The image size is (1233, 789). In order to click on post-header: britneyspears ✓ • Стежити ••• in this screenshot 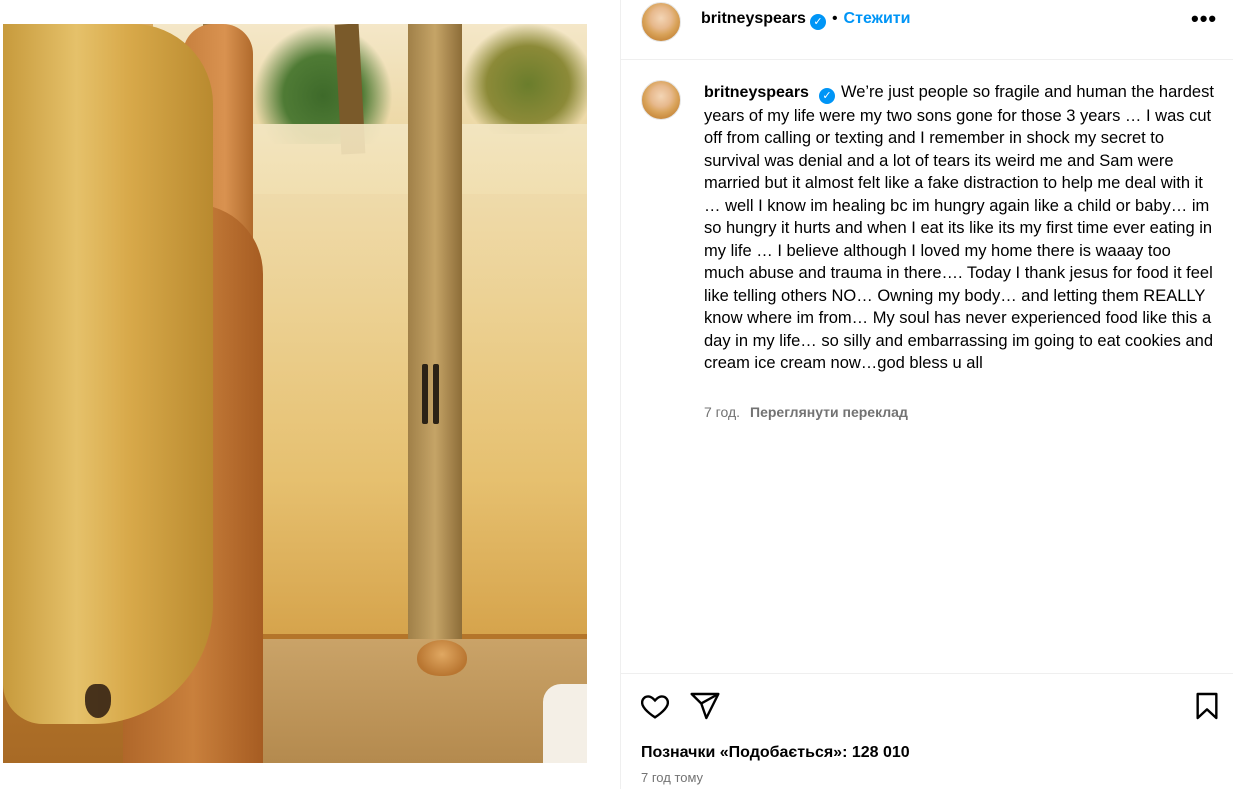, I will do `click(927, 30)`.